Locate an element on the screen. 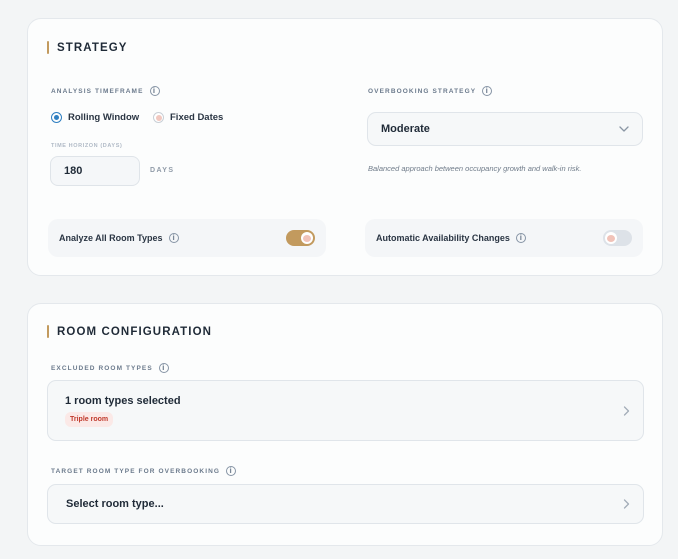 The width and height of the screenshot is (678, 559). radio-fixed-dates: Fixed Dates is located at coordinates (188, 117).